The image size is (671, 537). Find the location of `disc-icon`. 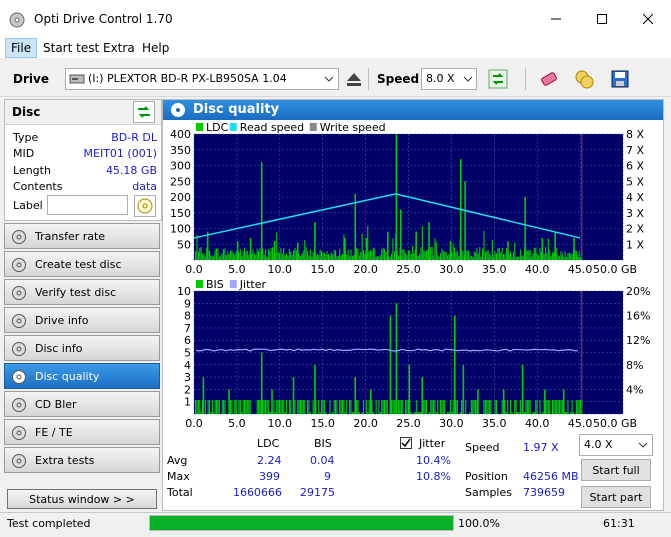

disc-icon is located at coordinates (19, 433).